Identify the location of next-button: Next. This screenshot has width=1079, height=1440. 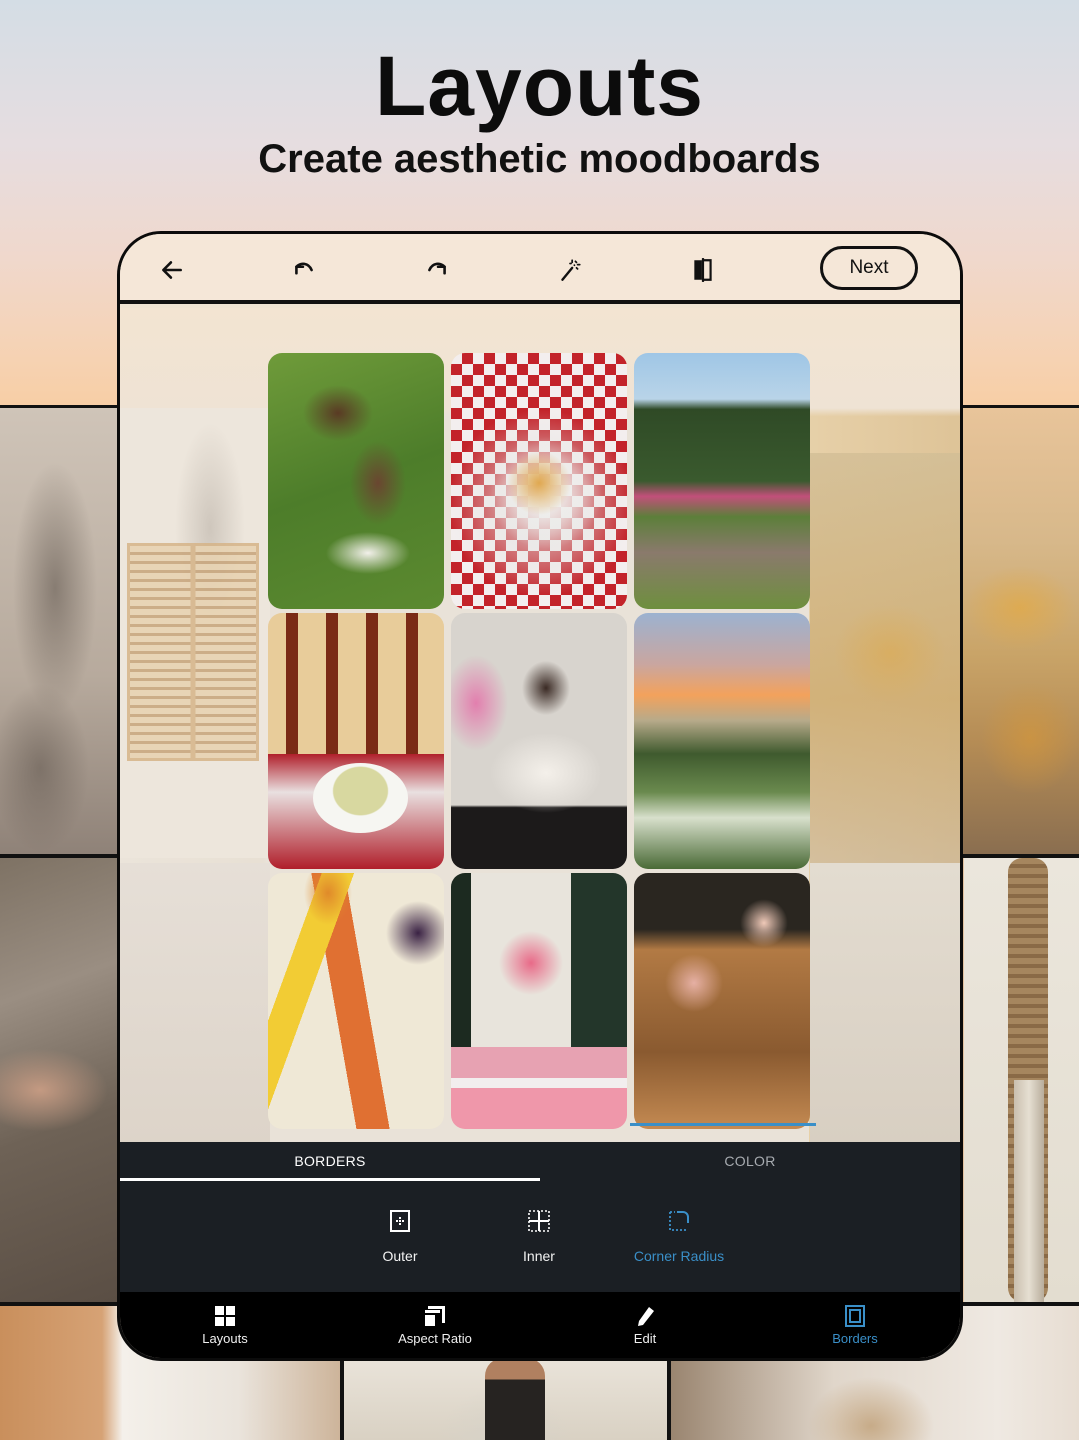
(869, 268).